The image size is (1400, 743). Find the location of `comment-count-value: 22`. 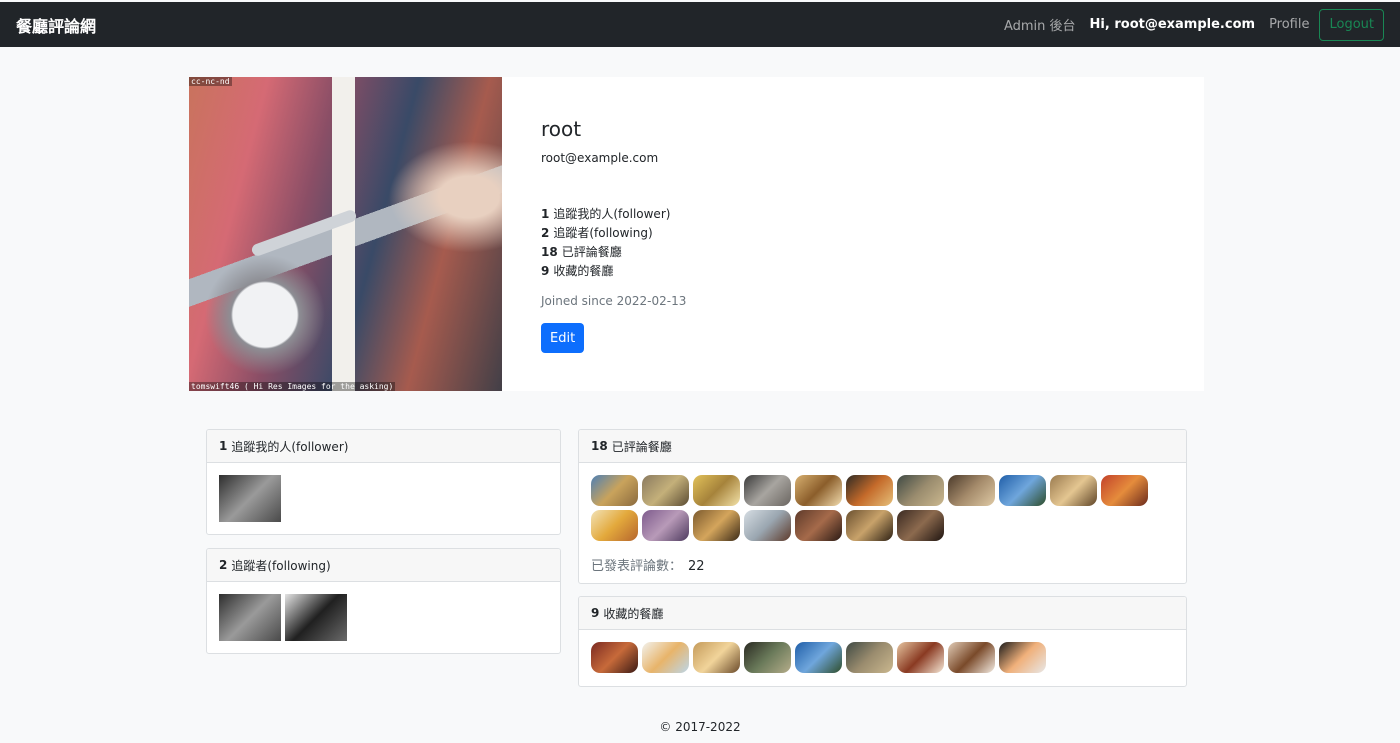

comment-count-value: 22 is located at coordinates (696, 566).